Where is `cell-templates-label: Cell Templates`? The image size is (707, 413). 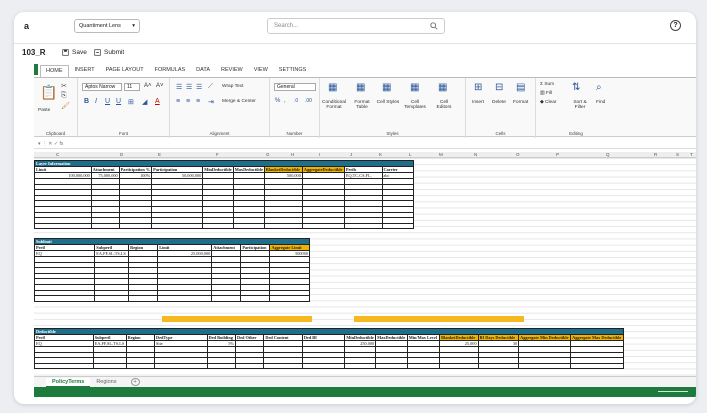 cell-templates-label: Cell Templates is located at coordinates (415, 105).